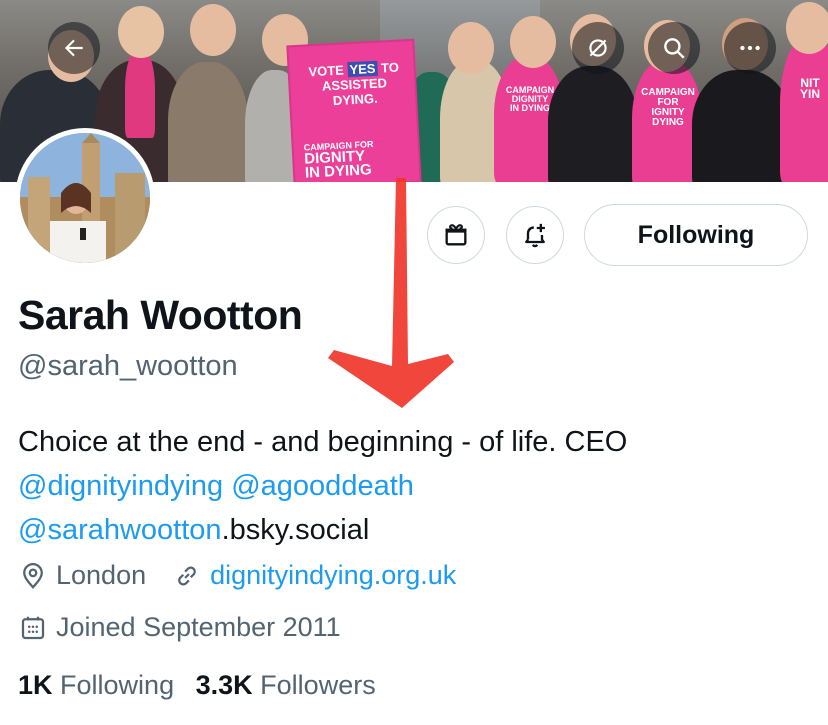 The height and width of the screenshot is (725, 828). I want to click on avatar-photo-illustration, so click(85, 198).